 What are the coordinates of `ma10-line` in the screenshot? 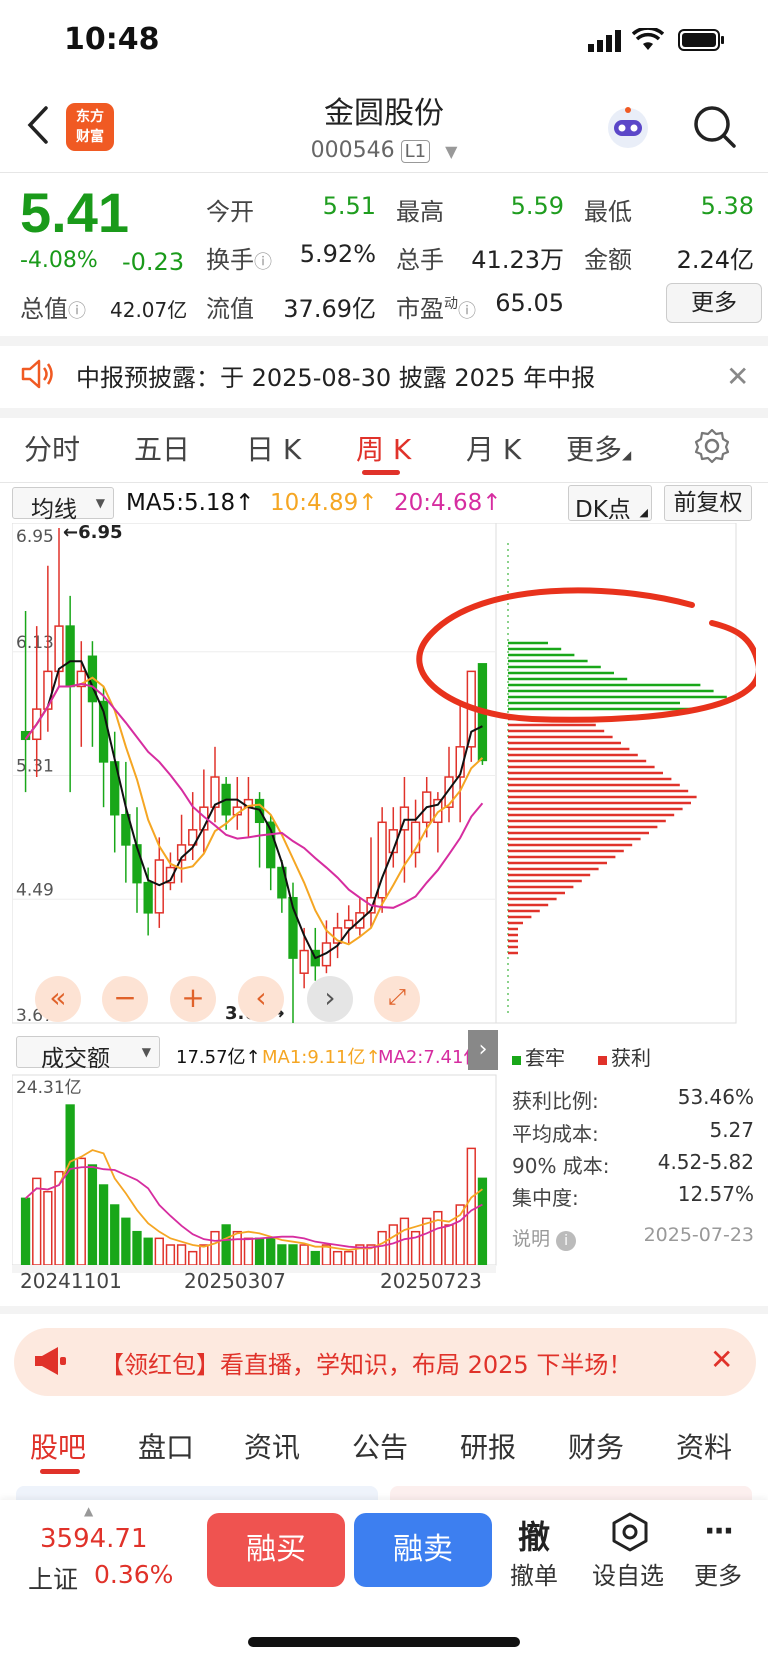 It's located at (254, 811).